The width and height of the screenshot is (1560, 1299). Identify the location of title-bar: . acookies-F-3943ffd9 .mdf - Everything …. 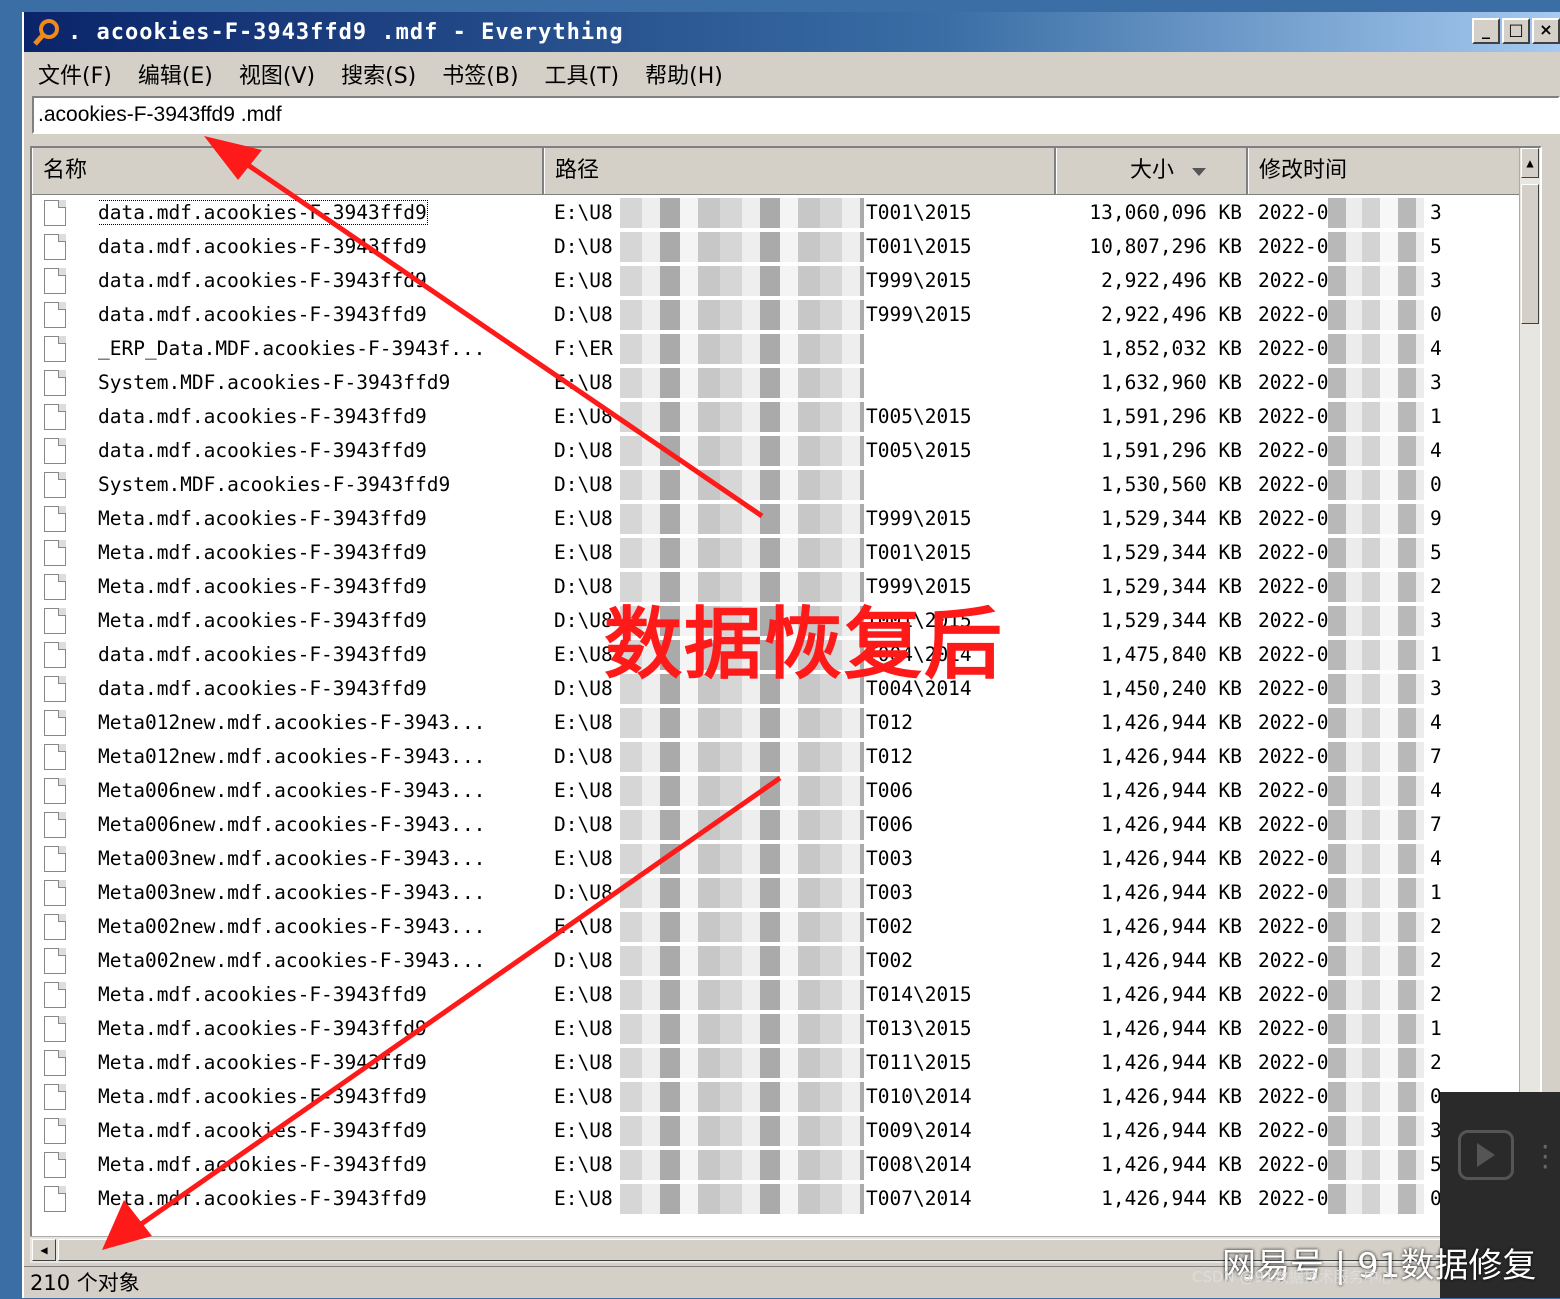
(792, 32).